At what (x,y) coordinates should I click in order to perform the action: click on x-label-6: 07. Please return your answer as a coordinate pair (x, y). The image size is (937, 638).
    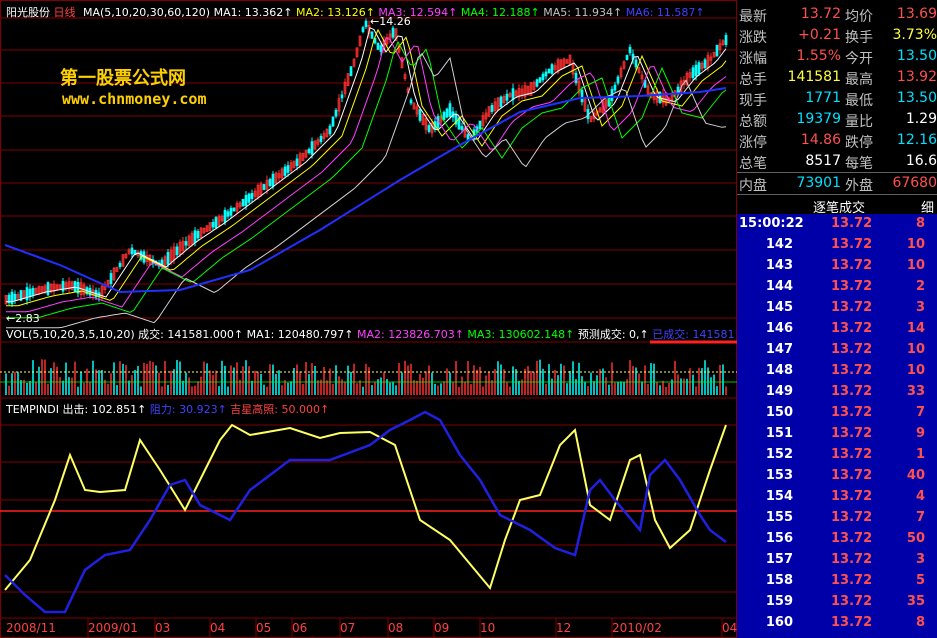
    Looking at the image, I should click on (348, 628).